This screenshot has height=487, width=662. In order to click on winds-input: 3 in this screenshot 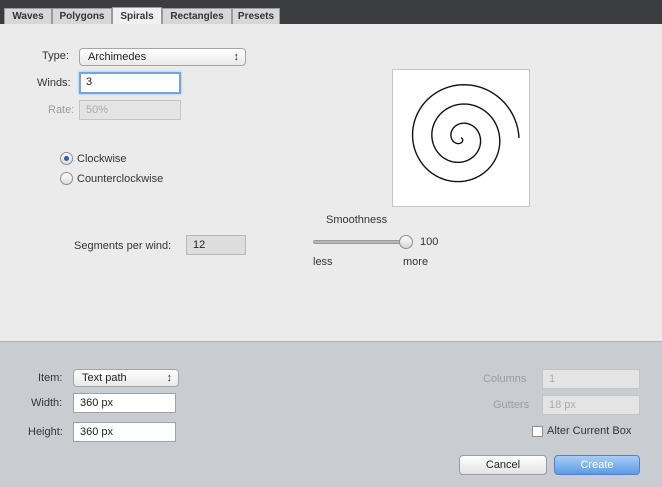, I will do `click(130, 83)`.